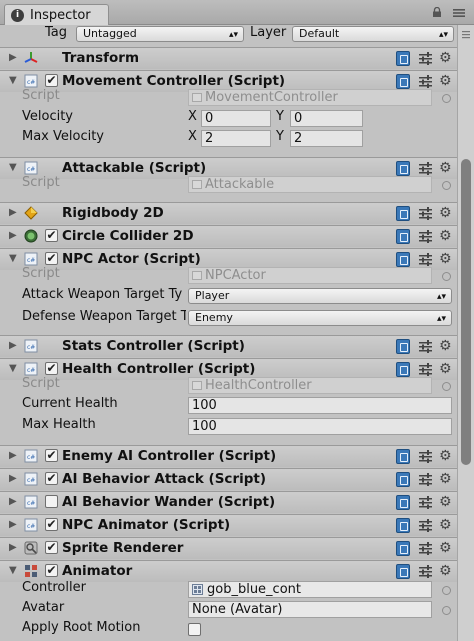 The height and width of the screenshot is (641, 474). Describe the element at coordinates (437, 12) in the screenshot. I see `lock-icon` at that location.